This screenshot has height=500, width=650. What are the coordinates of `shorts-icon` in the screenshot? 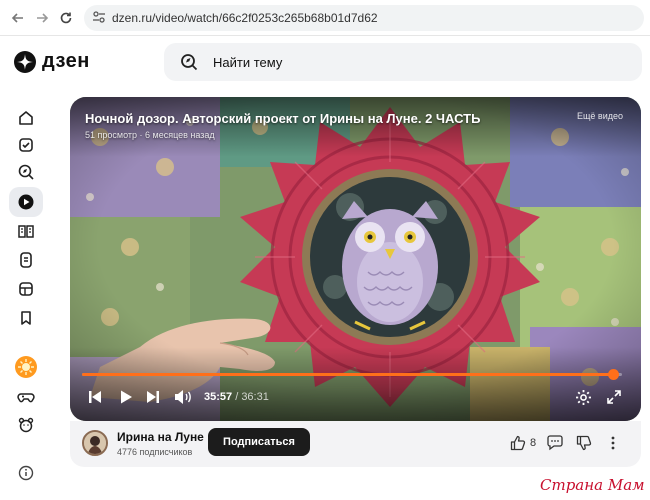 It's located at (26, 260).